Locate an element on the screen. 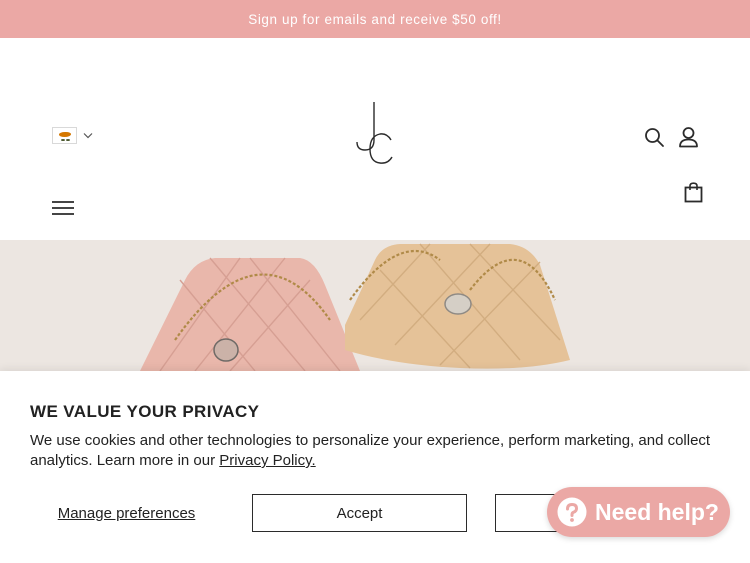 The width and height of the screenshot is (750, 563). announcement-text: Sign up for emails and receive $50 off! is located at coordinates (375, 19).